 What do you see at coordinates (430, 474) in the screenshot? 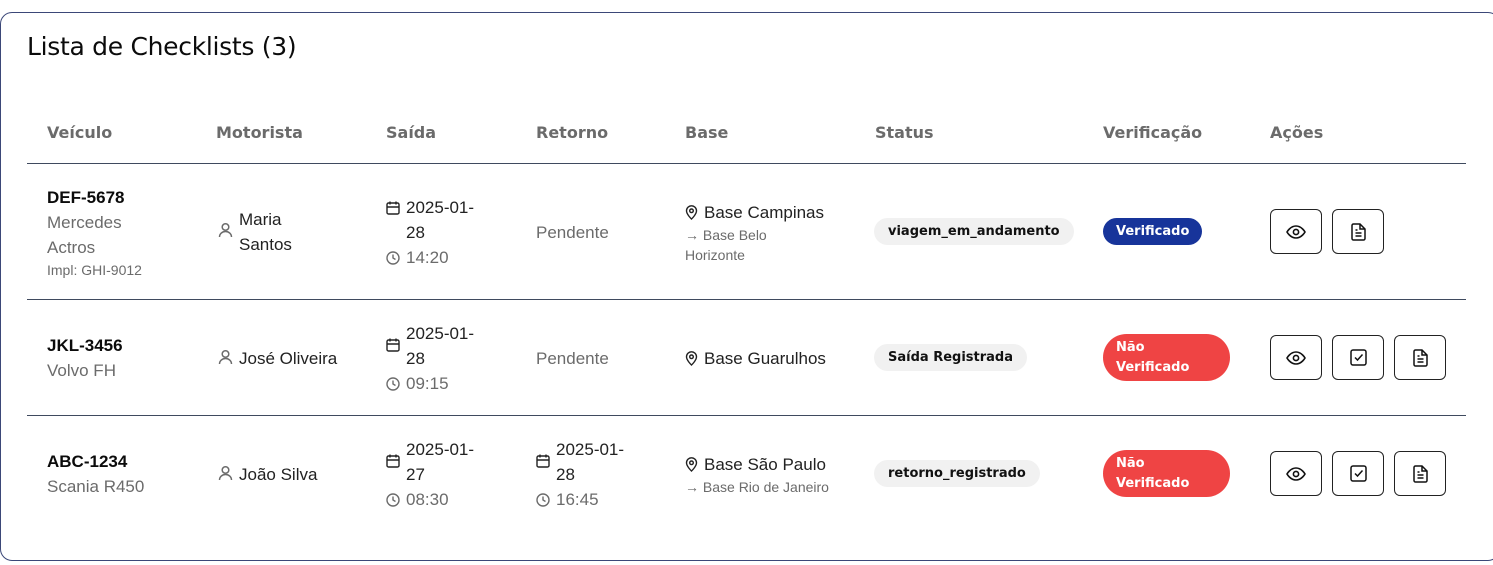
I see `departure-cell: 2025-01- 27 08:30` at bounding box center [430, 474].